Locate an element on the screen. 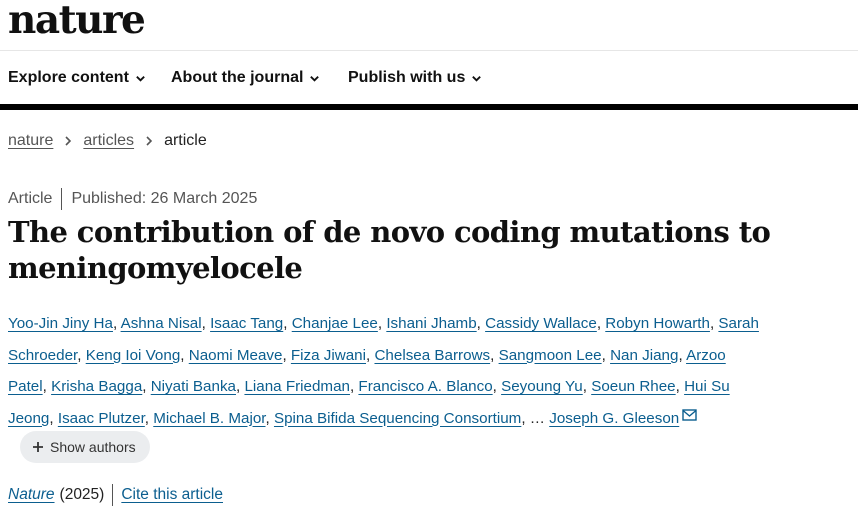 The width and height of the screenshot is (858, 511). published-date: Published: 26 March 2025 is located at coordinates (164, 198).